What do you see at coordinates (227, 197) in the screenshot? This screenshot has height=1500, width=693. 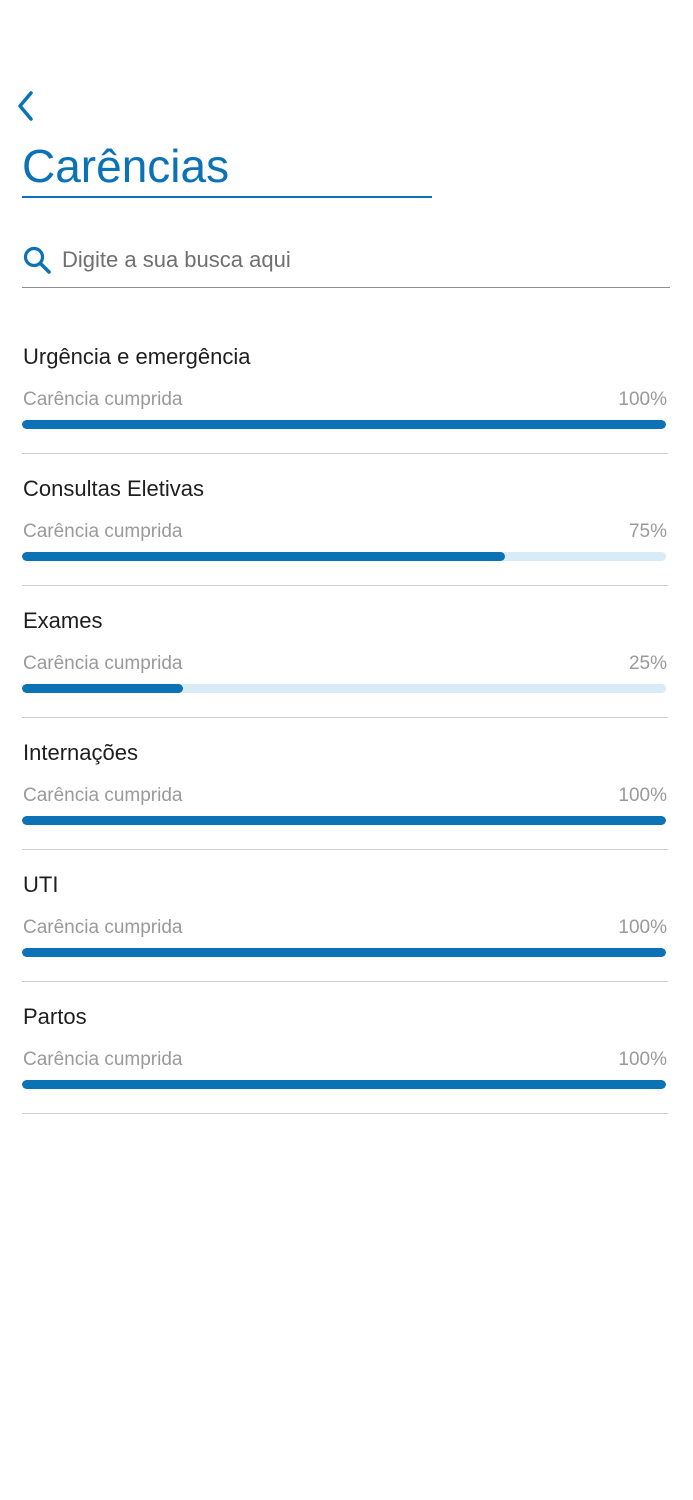 I see `title-underline` at bounding box center [227, 197].